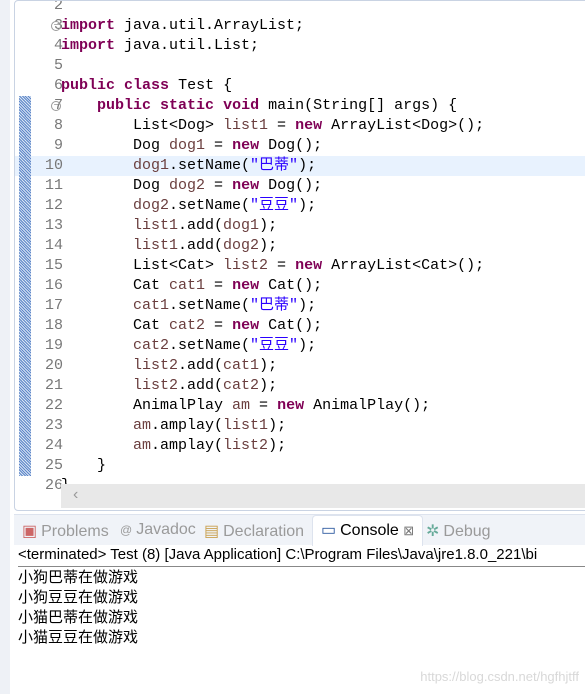  What do you see at coordinates (467, 531) in the screenshot?
I see `tab-label: Debug` at bounding box center [467, 531].